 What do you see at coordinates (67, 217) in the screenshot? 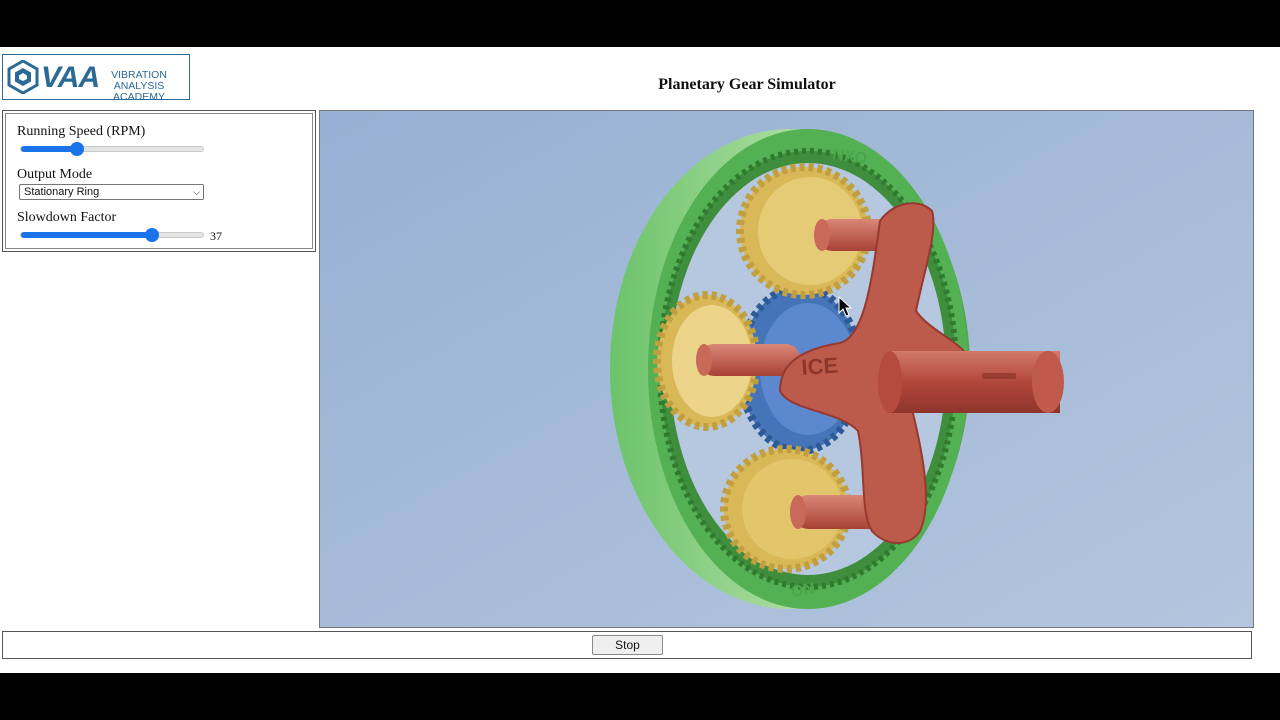
I see `slowdown-factor-label: Slowdown Factor` at bounding box center [67, 217].